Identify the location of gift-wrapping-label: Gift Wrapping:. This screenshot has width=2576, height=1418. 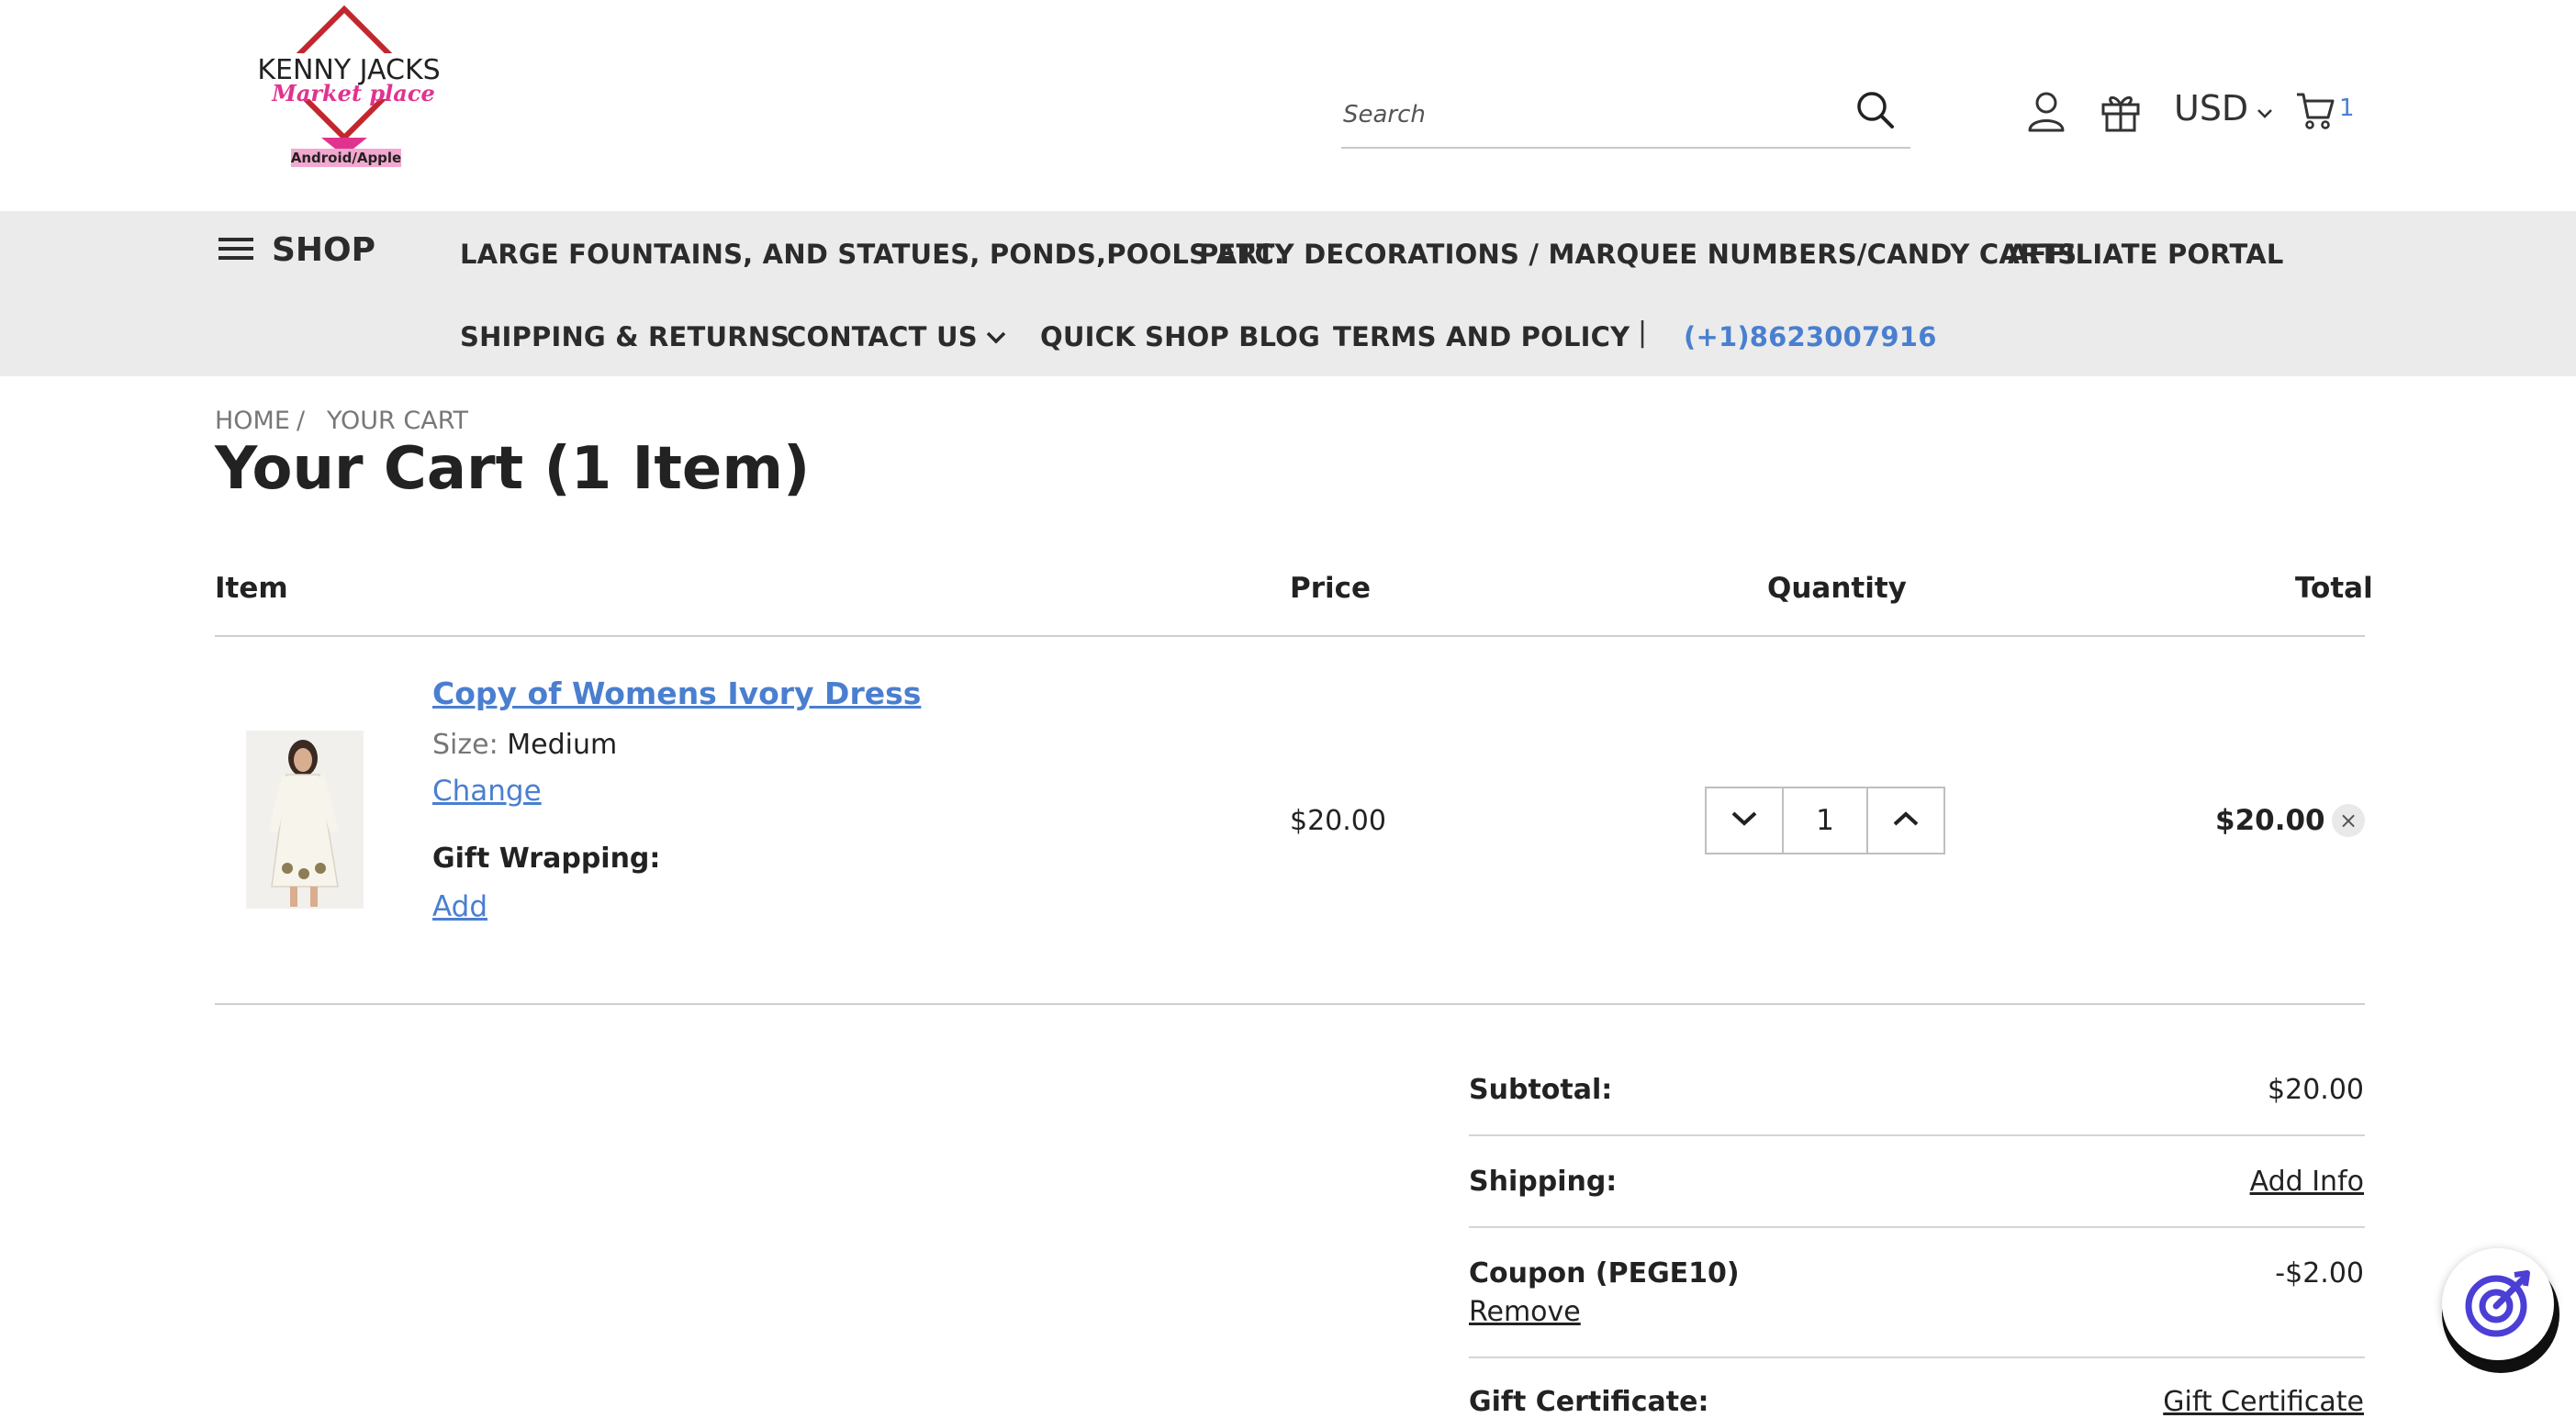
(546, 859).